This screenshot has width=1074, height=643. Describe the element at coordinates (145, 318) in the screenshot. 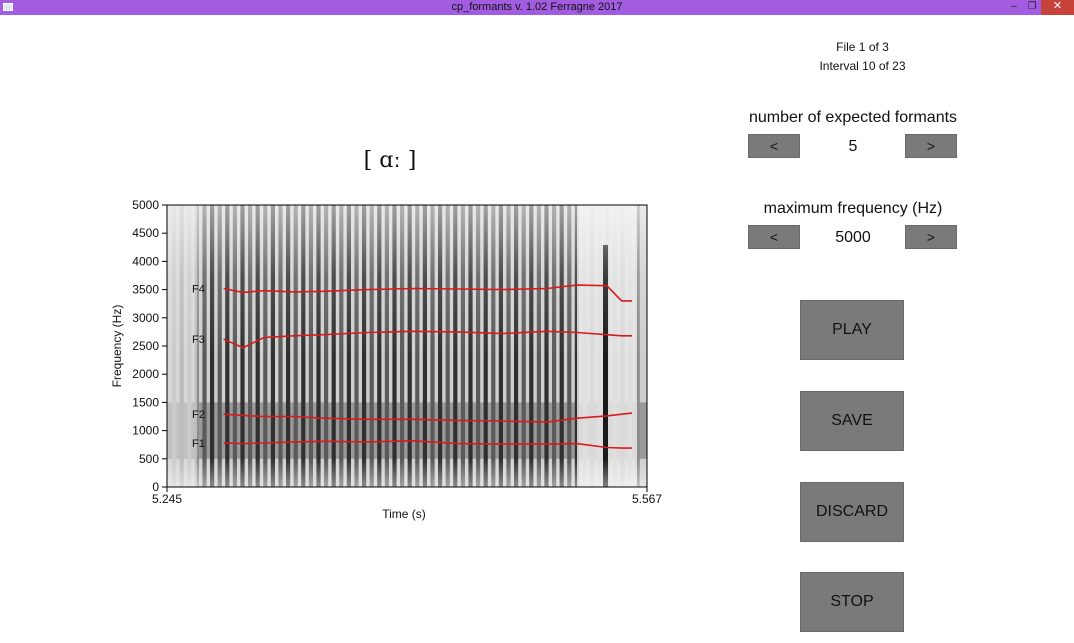

I see `y-tick-label: 3000` at that location.